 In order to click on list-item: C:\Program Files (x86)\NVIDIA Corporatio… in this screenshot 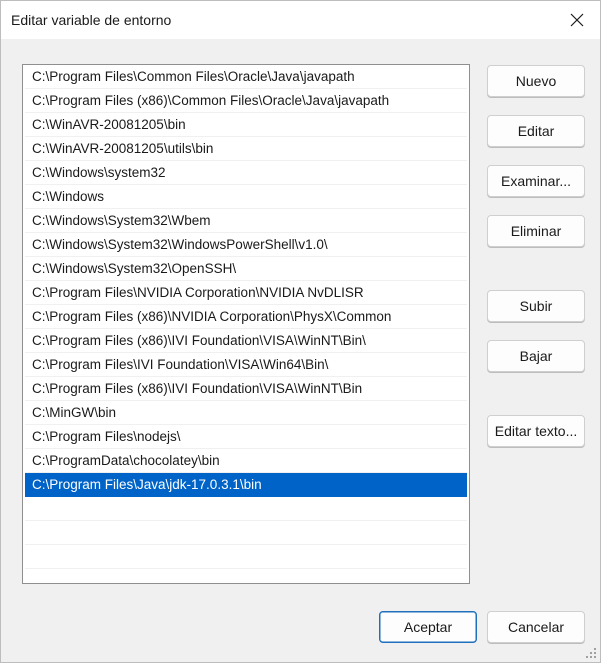, I will do `click(246, 317)`.